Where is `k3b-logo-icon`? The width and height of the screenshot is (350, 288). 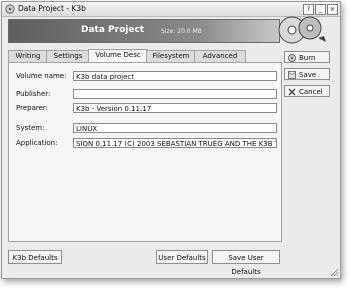
k3b-logo-icon is located at coordinates (302, 30).